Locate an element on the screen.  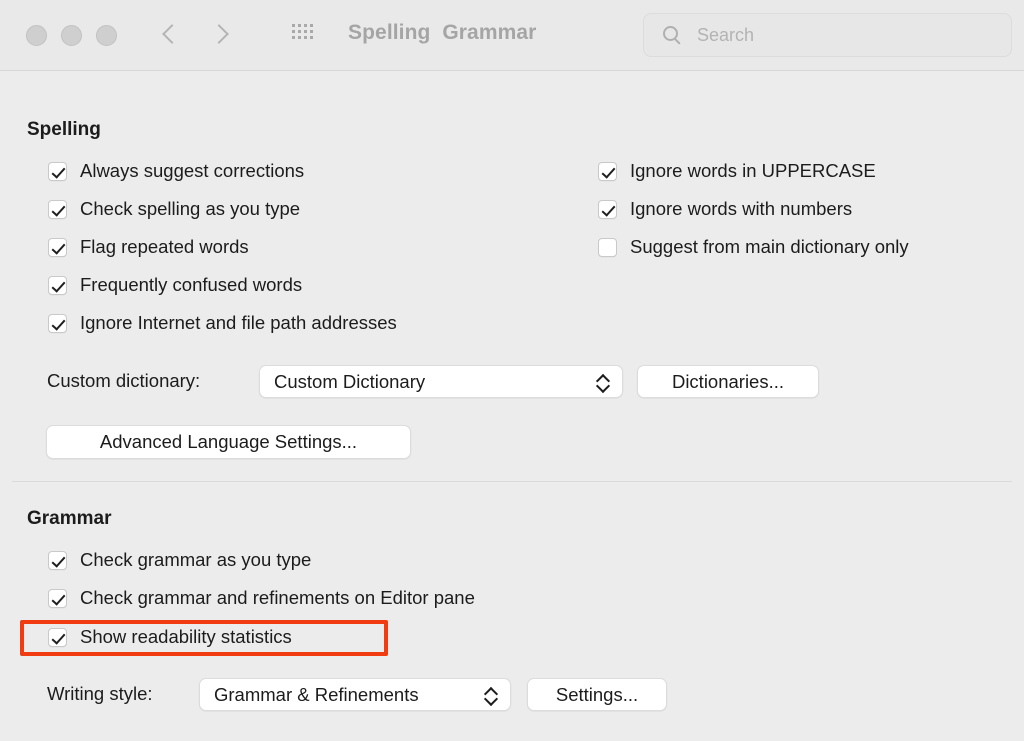
checkbox-row-ignore-internet-and-file-path-addresses: Ignore Internet and file path addresses is located at coordinates (222, 323).